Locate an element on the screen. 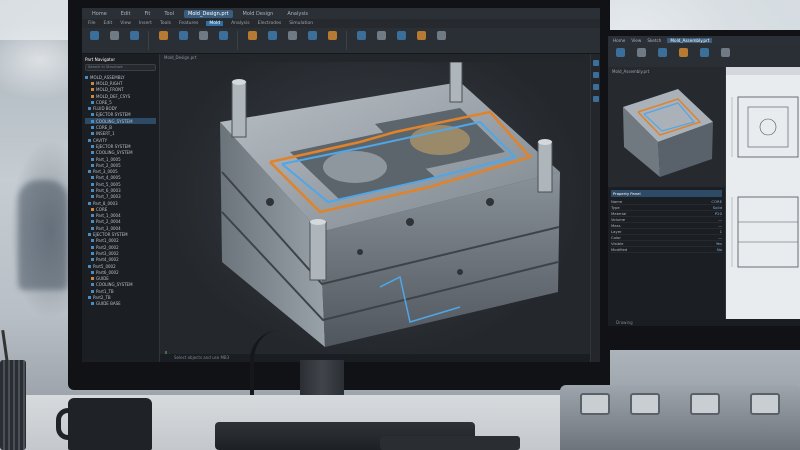  part-navigator-title: Part Navigator is located at coordinates (100, 59).